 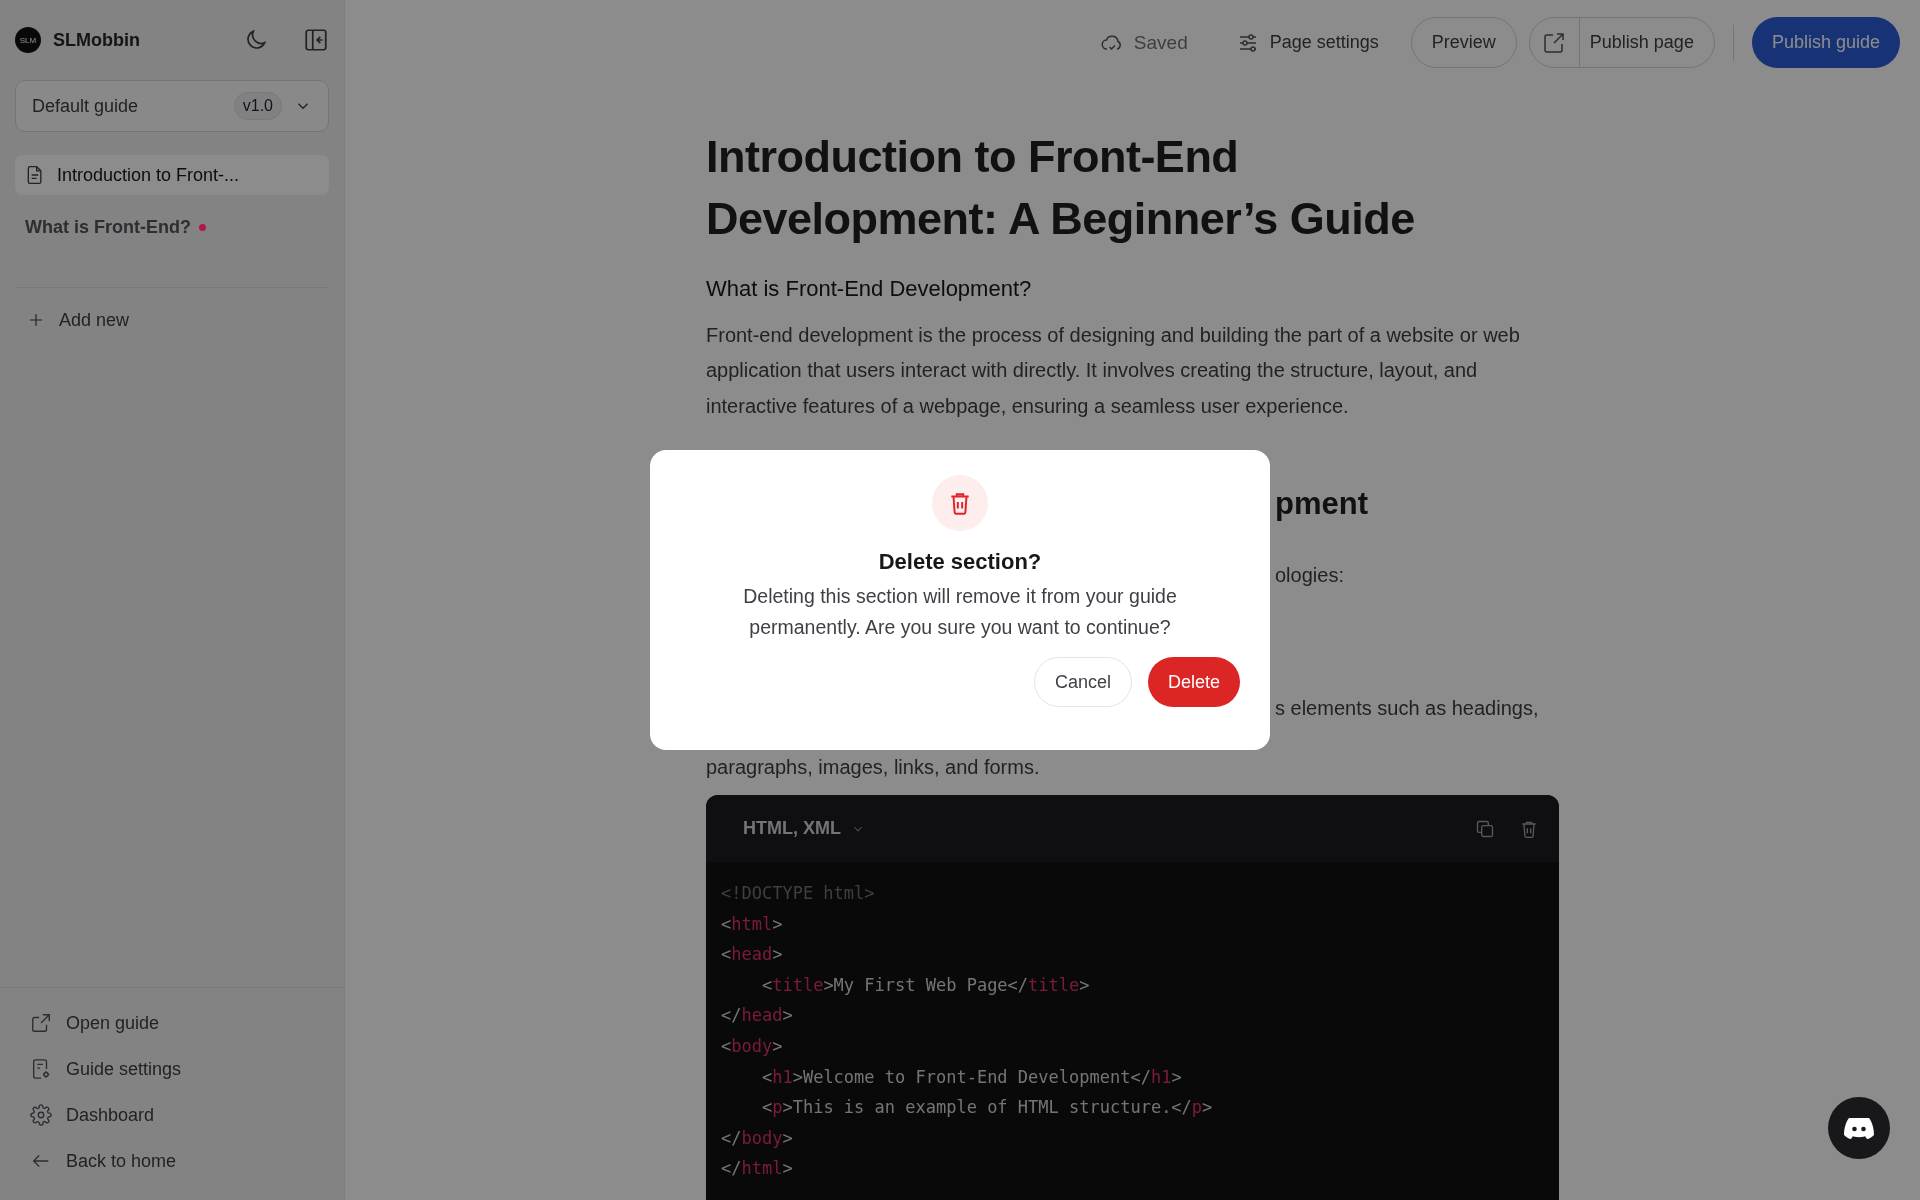 I want to click on brand-name: SLMobbin, so click(x=97, y=40).